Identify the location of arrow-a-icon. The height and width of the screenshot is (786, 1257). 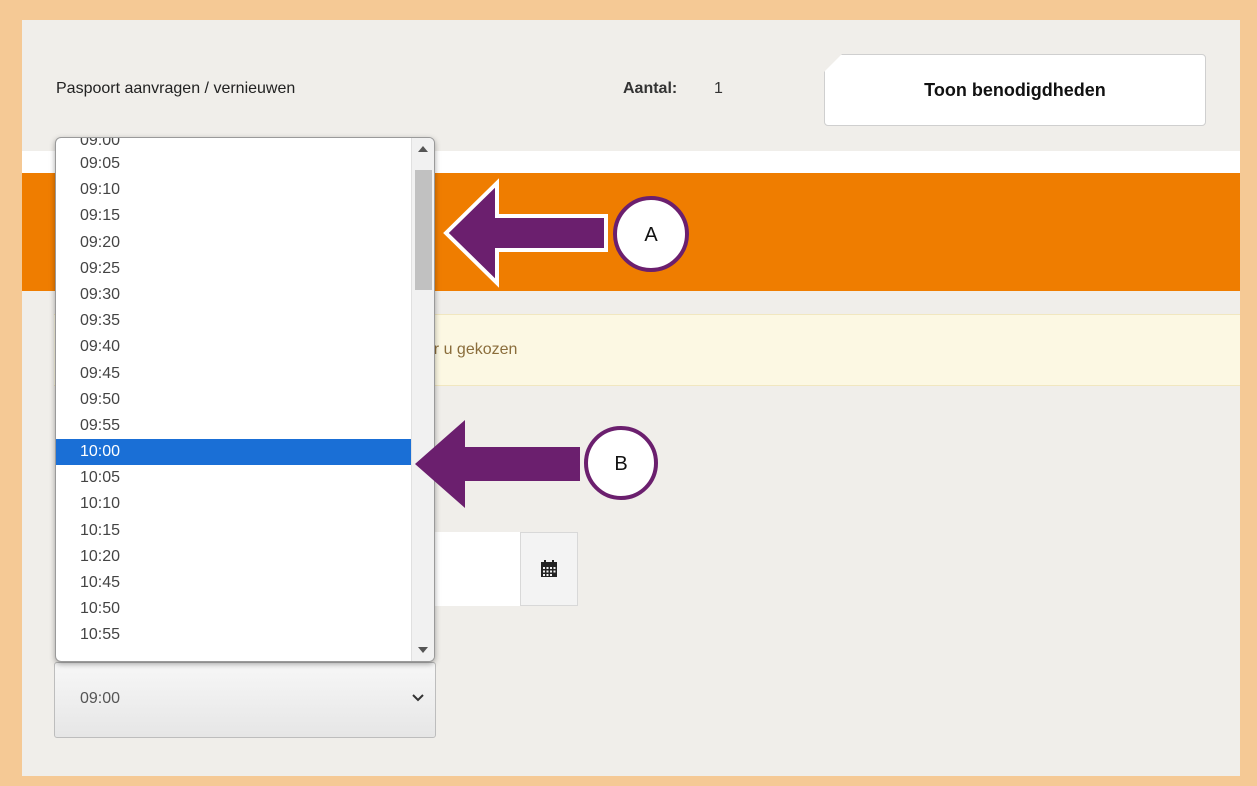
(525, 233).